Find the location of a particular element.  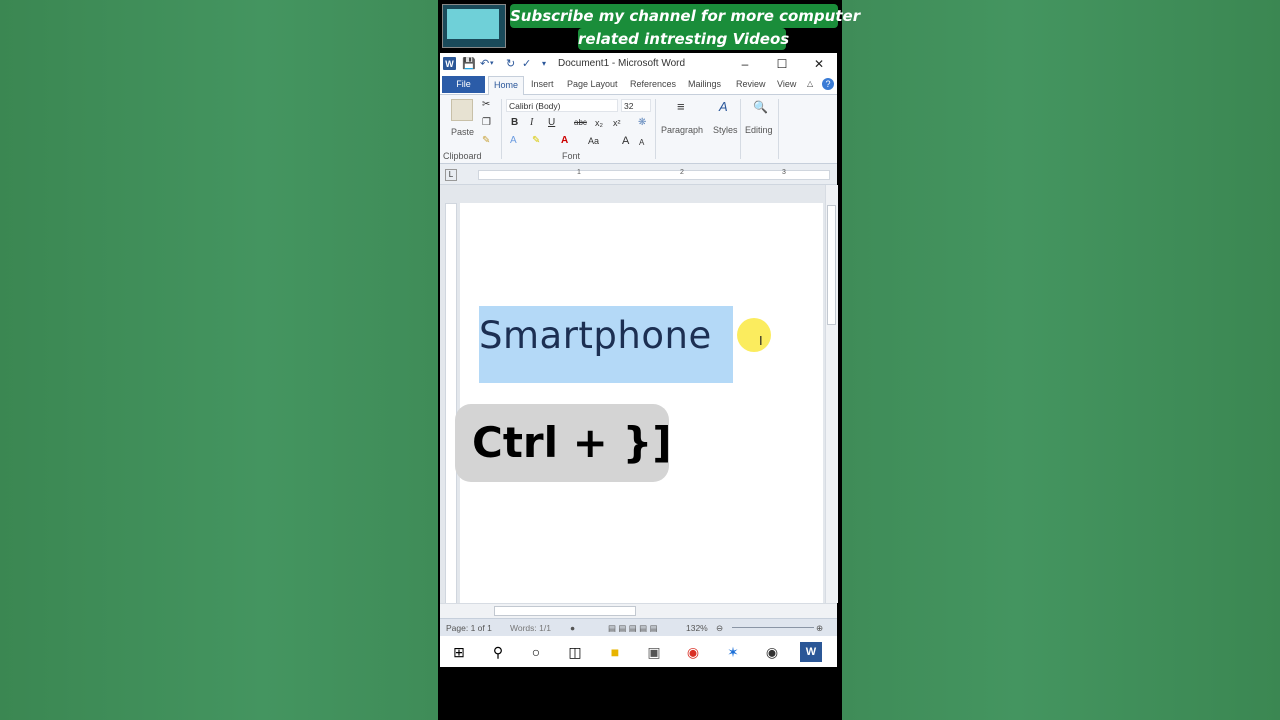

view-buttons: ▤ ▤ ▤ ▤ ▤ is located at coordinates (633, 628).